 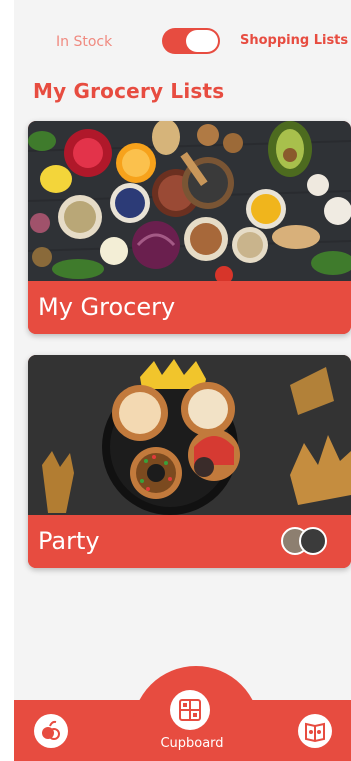 I want to click on mode-toggle-row: In Stock Shopping Lists, so click(x=182, y=41).